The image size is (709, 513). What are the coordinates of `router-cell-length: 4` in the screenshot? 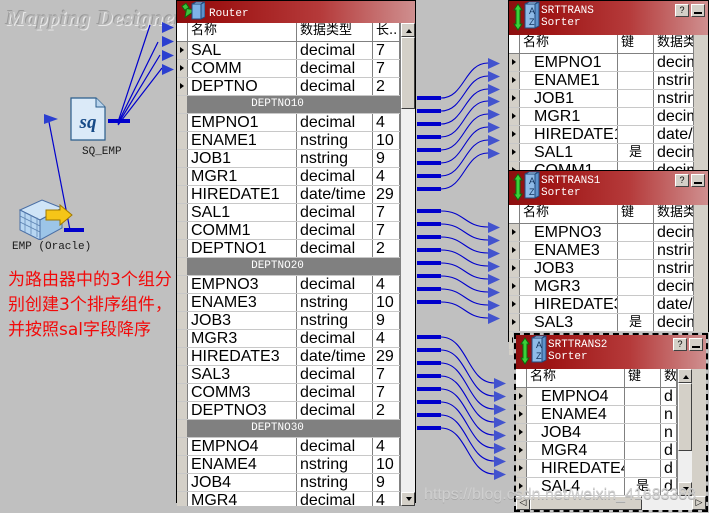 It's located at (386, 338).